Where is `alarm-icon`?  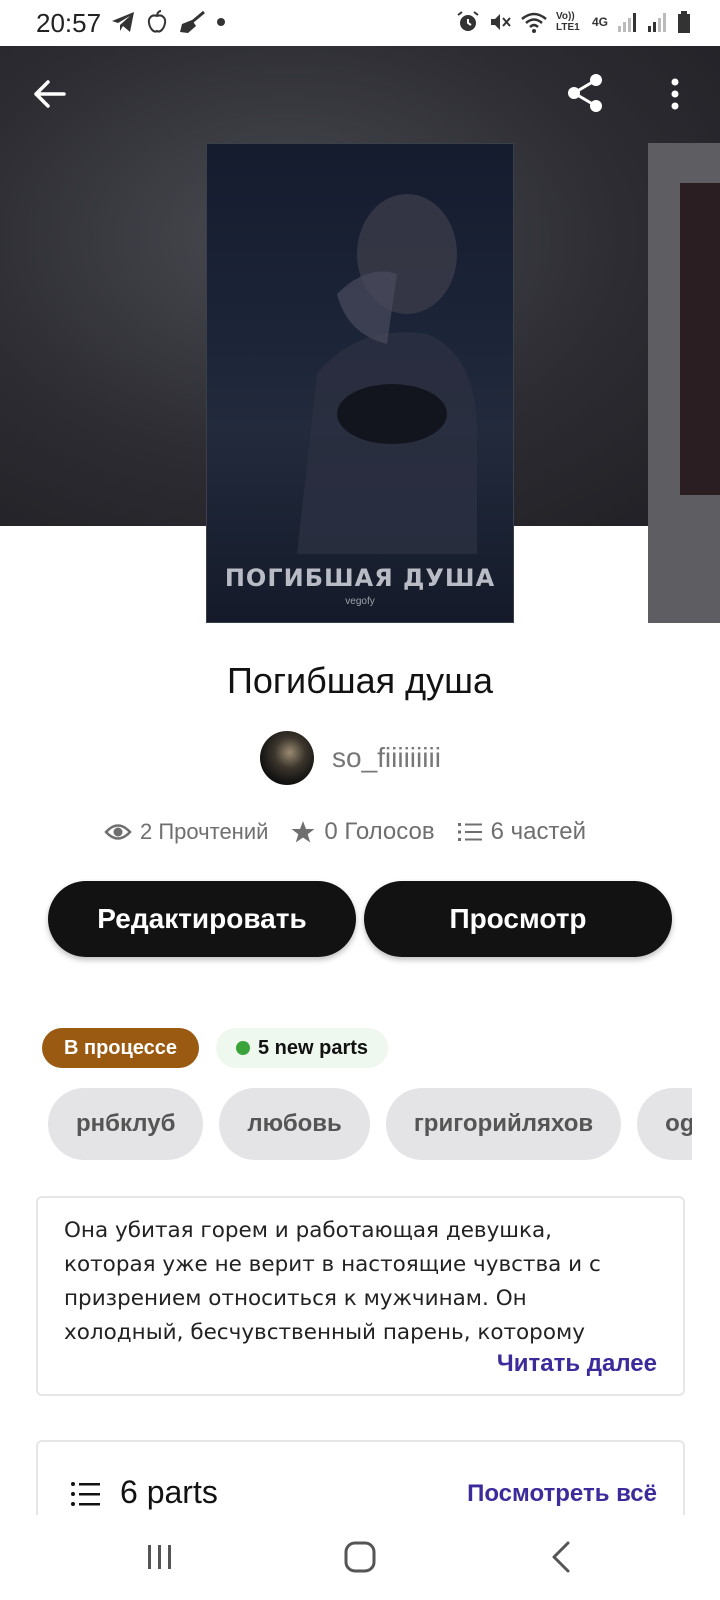
alarm-icon is located at coordinates (468, 21).